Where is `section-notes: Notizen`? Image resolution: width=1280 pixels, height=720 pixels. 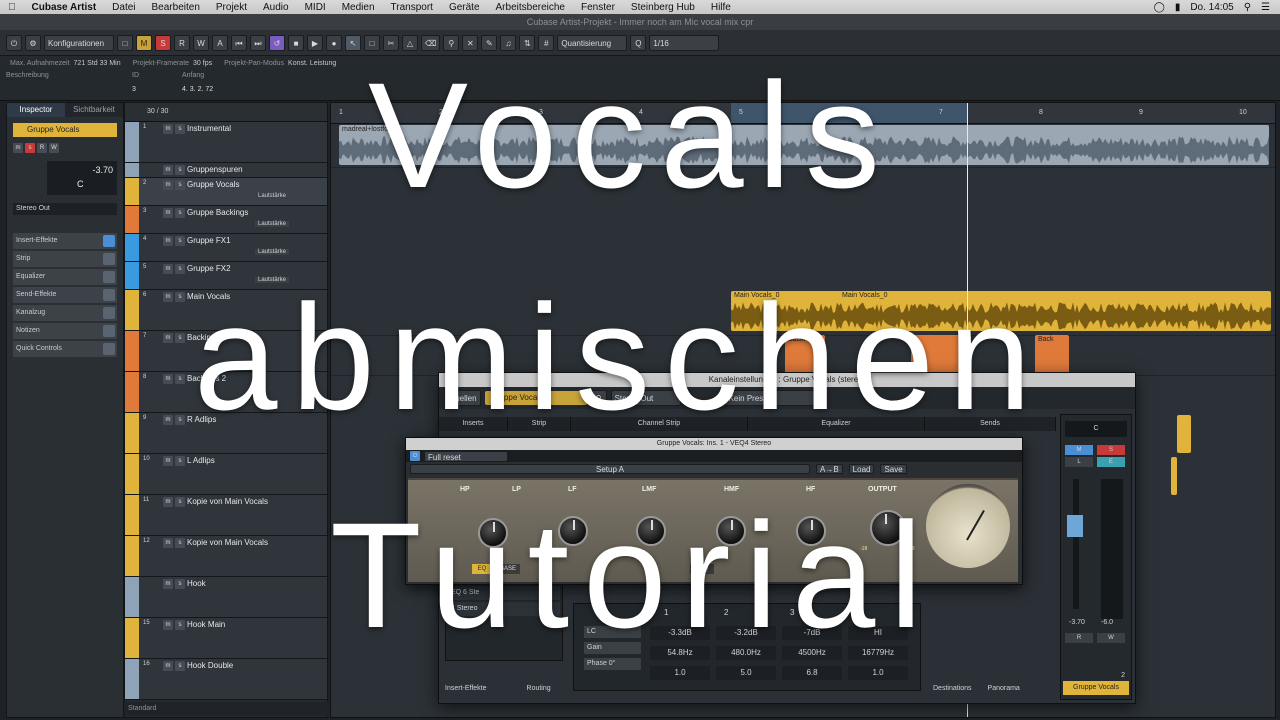 section-notes: Notizen is located at coordinates (65, 331).